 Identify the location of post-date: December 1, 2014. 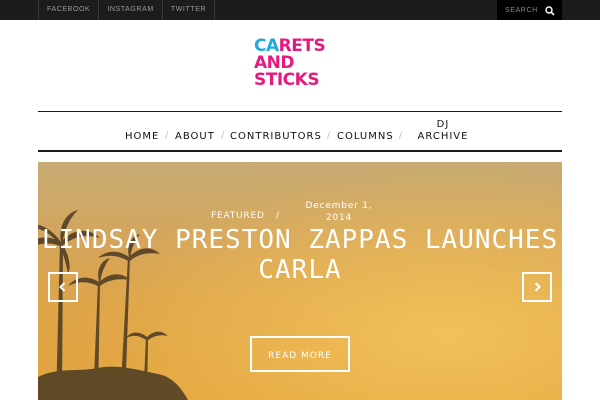
(339, 212).